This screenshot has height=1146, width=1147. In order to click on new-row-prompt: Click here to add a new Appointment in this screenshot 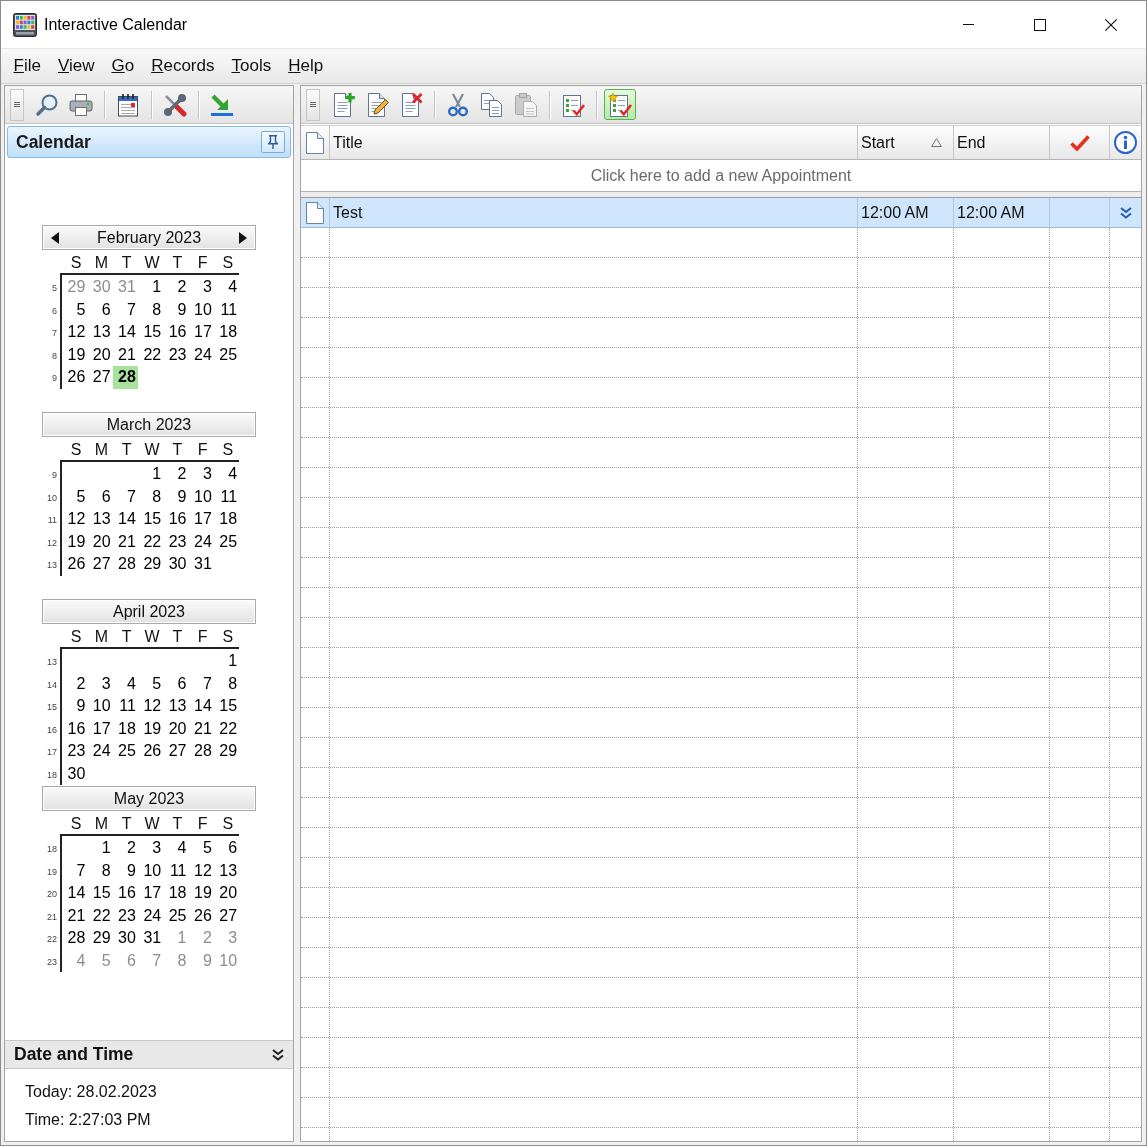, I will do `click(721, 175)`.